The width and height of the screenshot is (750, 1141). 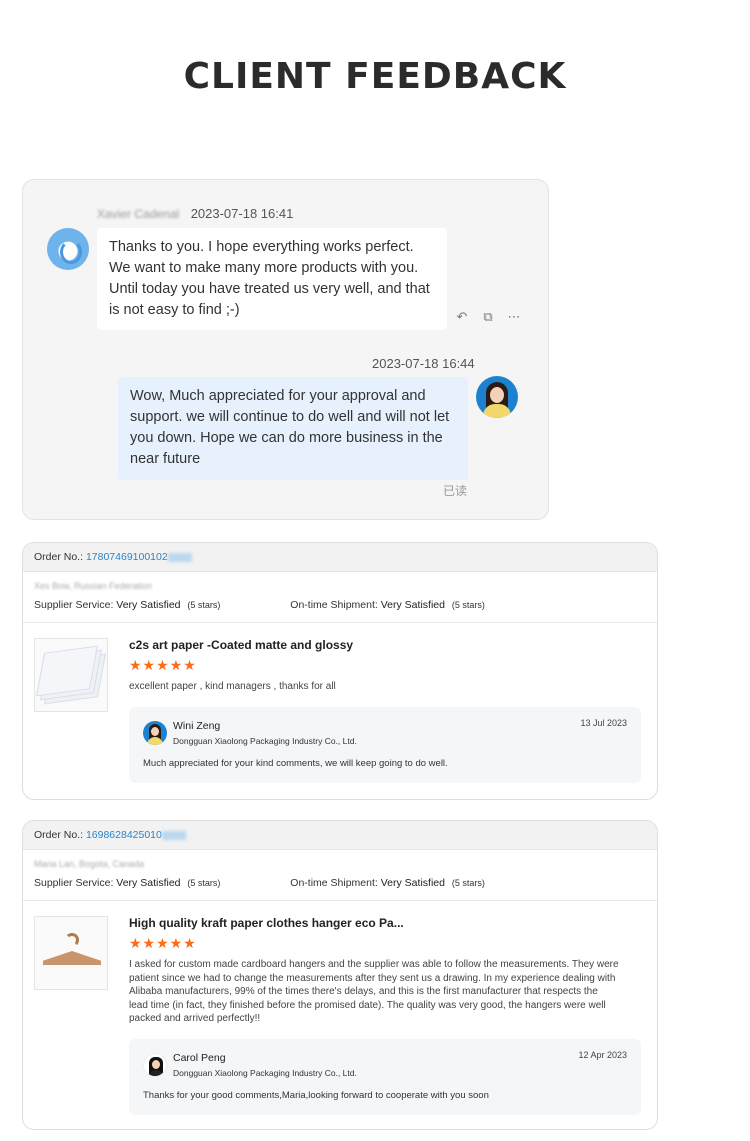 I want to click on forward-icon: ⧉, so click(x=488, y=318).